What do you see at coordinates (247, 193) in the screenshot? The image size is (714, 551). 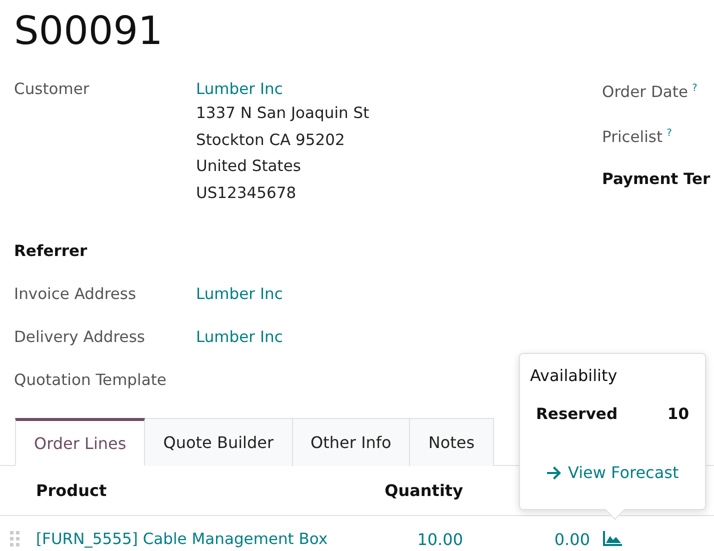 I see `address-line: US12345678` at bounding box center [247, 193].